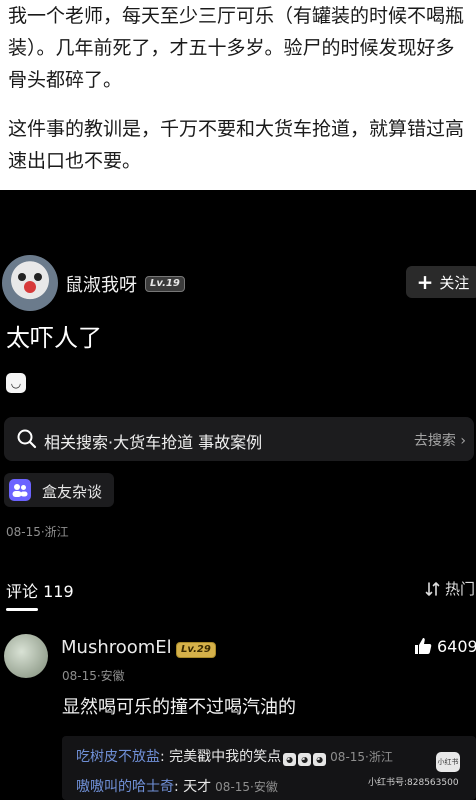  What do you see at coordinates (40, 590) in the screenshot?
I see `comments-tab: 评论 119` at bounding box center [40, 590].